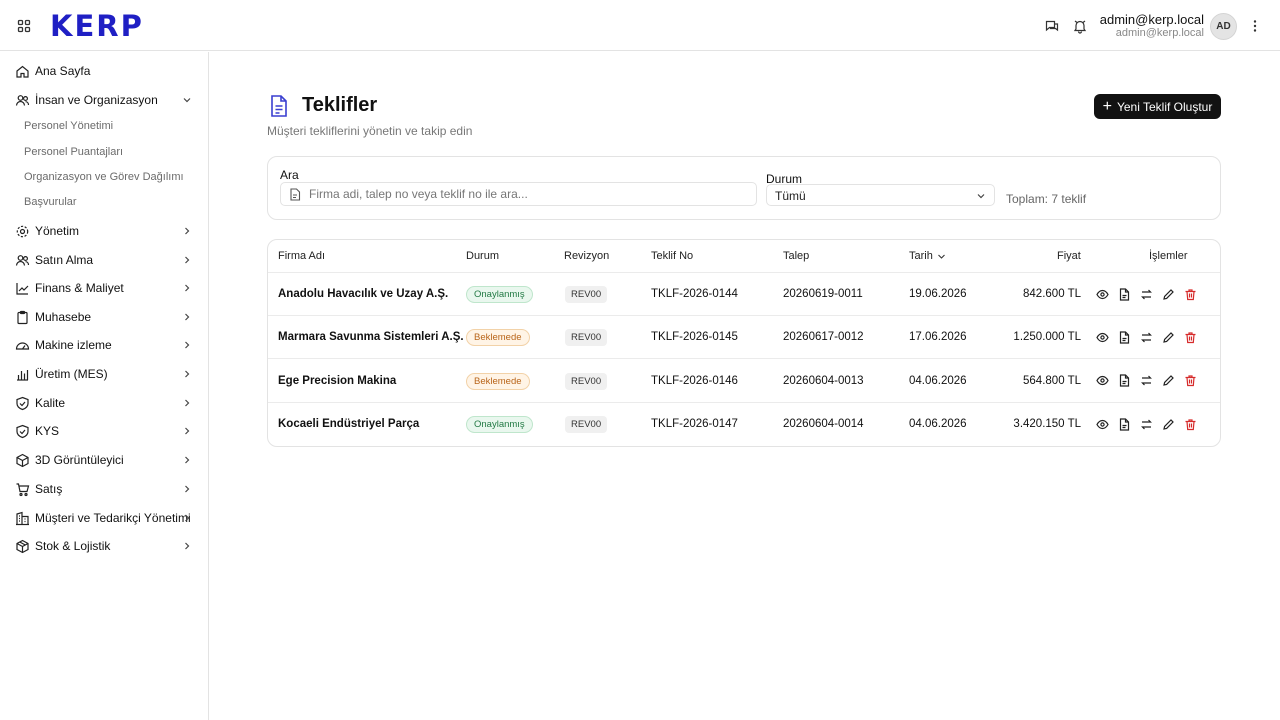  I want to click on column-header-actions: İşlemler, so click(1168, 256).